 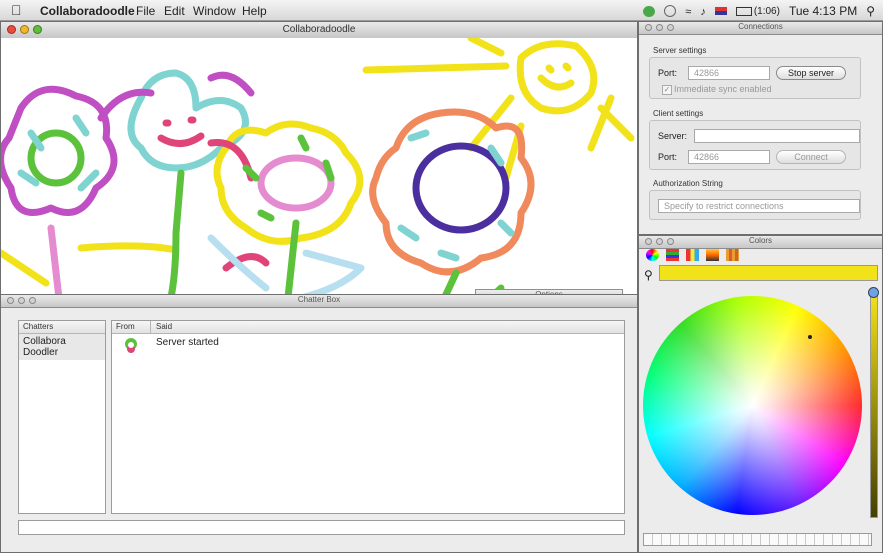 What do you see at coordinates (164, 327) in the screenshot?
I see `said-column-header: Said` at bounding box center [164, 327].